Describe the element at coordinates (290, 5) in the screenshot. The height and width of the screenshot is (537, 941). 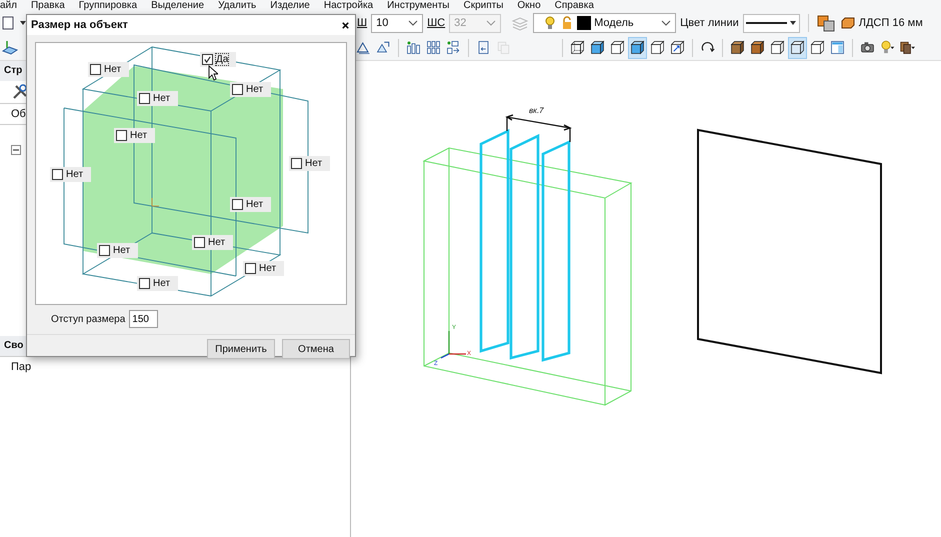
I see `menu-item: Изделие` at that location.